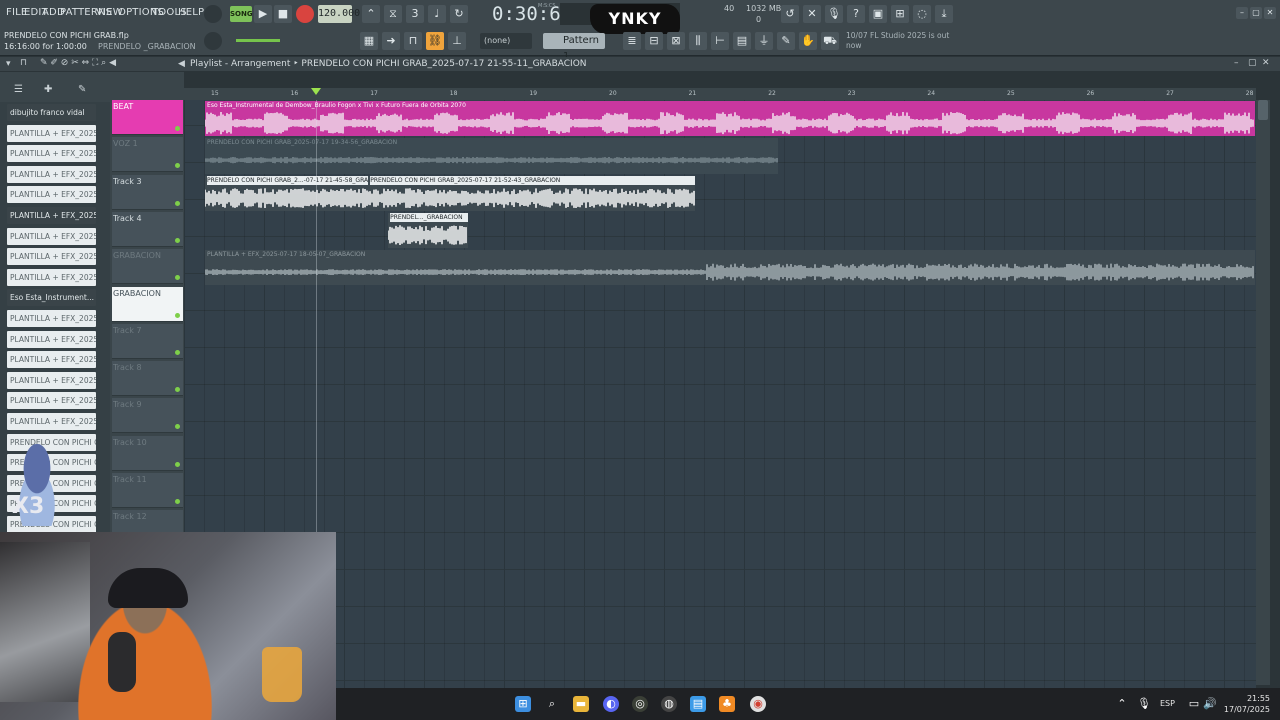  Describe the element at coordinates (435, 41) in the screenshot. I see `link-icon: ⛓` at that location.